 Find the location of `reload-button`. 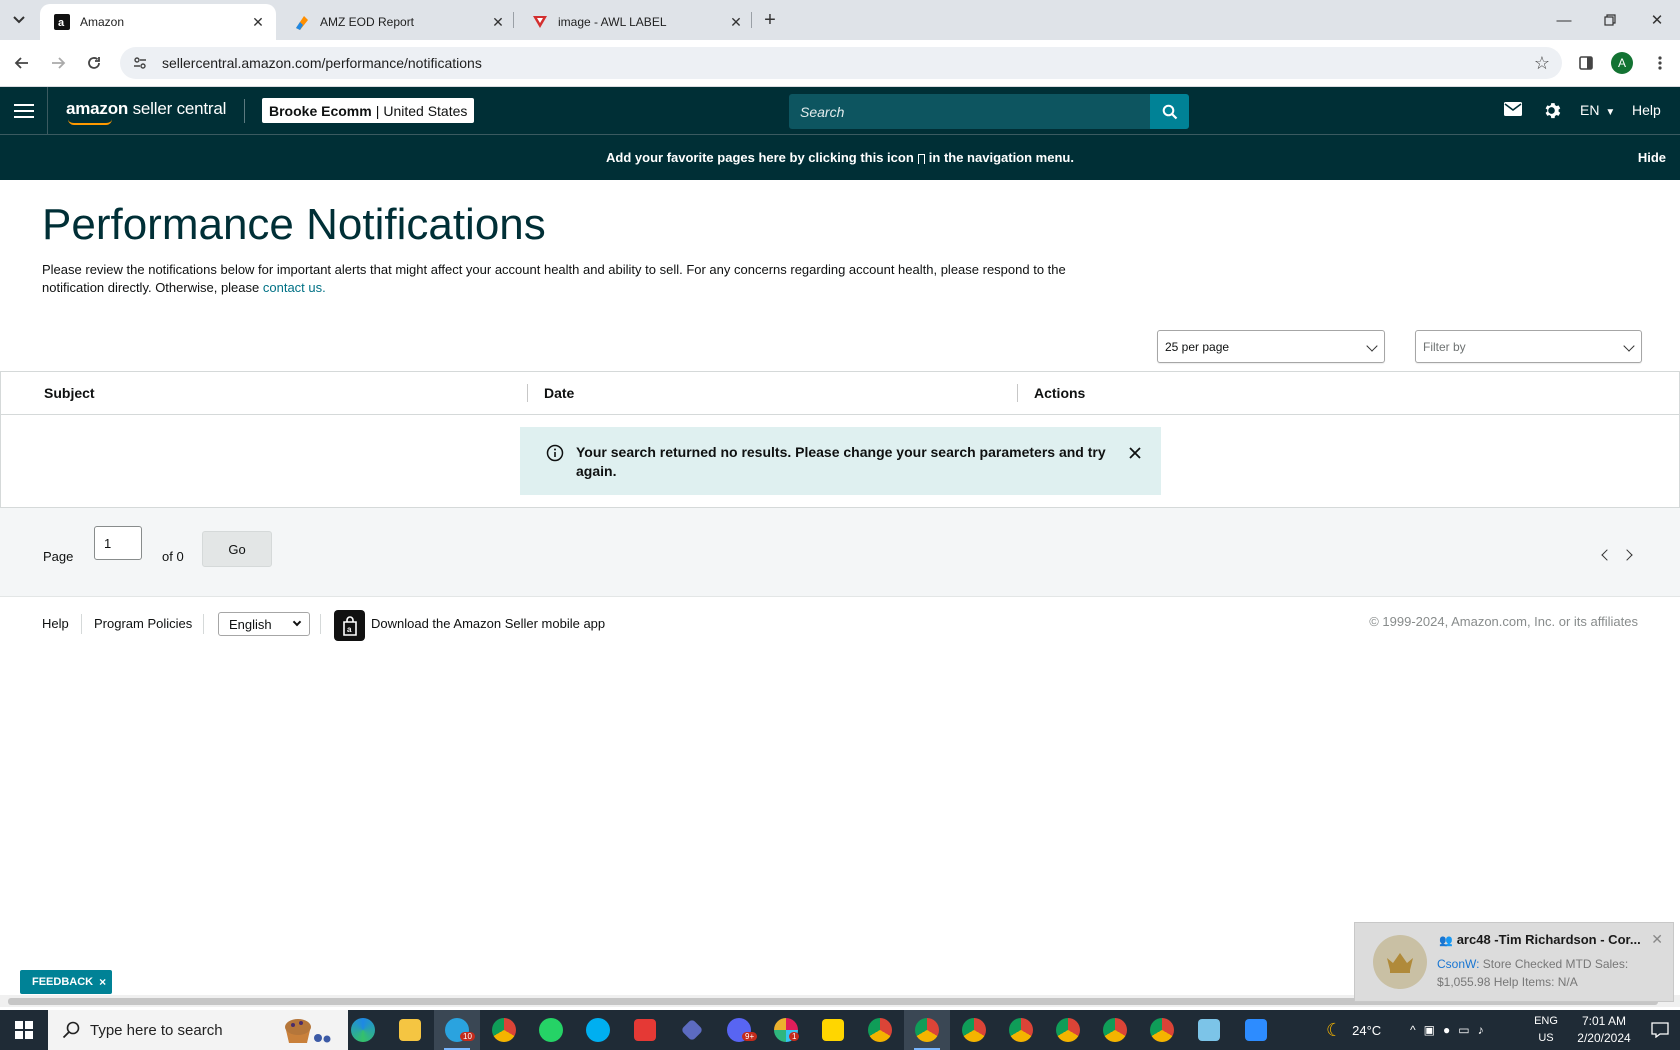

reload-button is located at coordinates (94, 63).